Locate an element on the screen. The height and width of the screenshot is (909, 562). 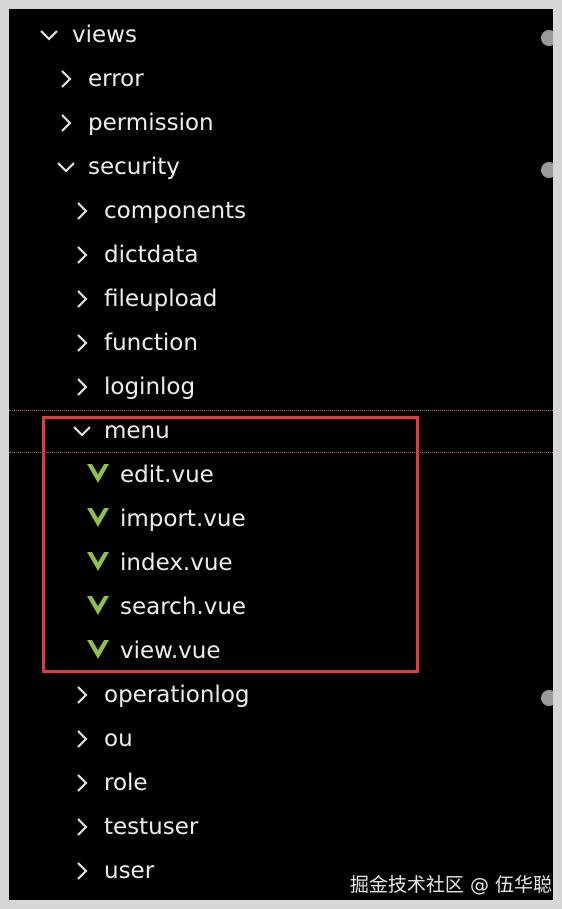
tree-folder-components: components is located at coordinates (281, 211).